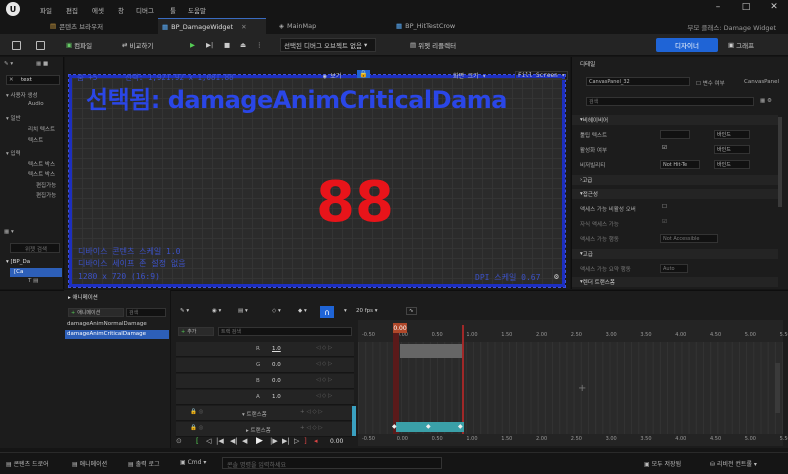 Image resolution: width=788 pixels, height=474 pixels. I want to click on compile-button: ▣ 컴파일, so click(79, 45).